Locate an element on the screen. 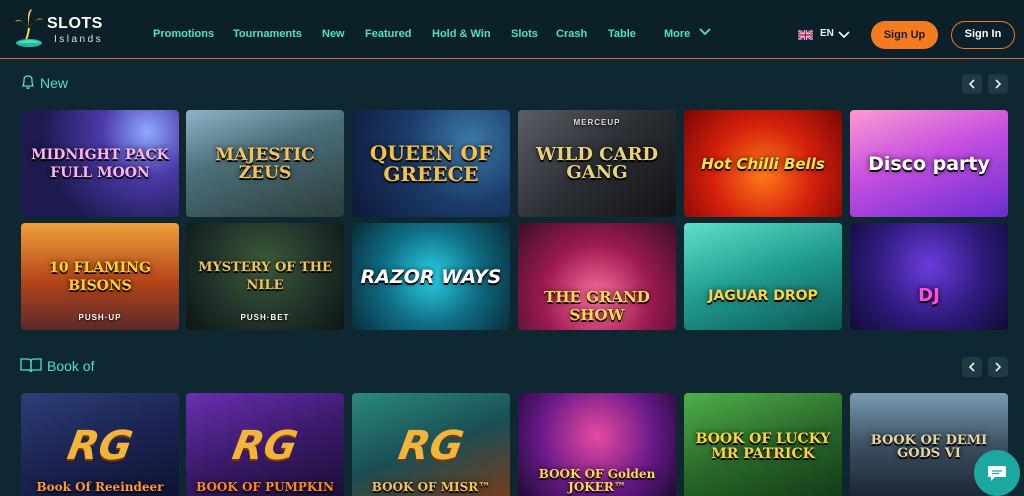 The width and height of the screenshot is (1024, 496). game-title: BOOK OF PUMPKIN is located at coordinates (265, 487).